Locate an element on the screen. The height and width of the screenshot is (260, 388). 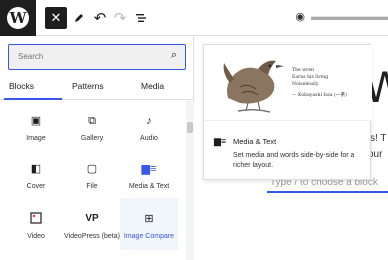
inserter-scrollbar is located at coordinates (190, 180).